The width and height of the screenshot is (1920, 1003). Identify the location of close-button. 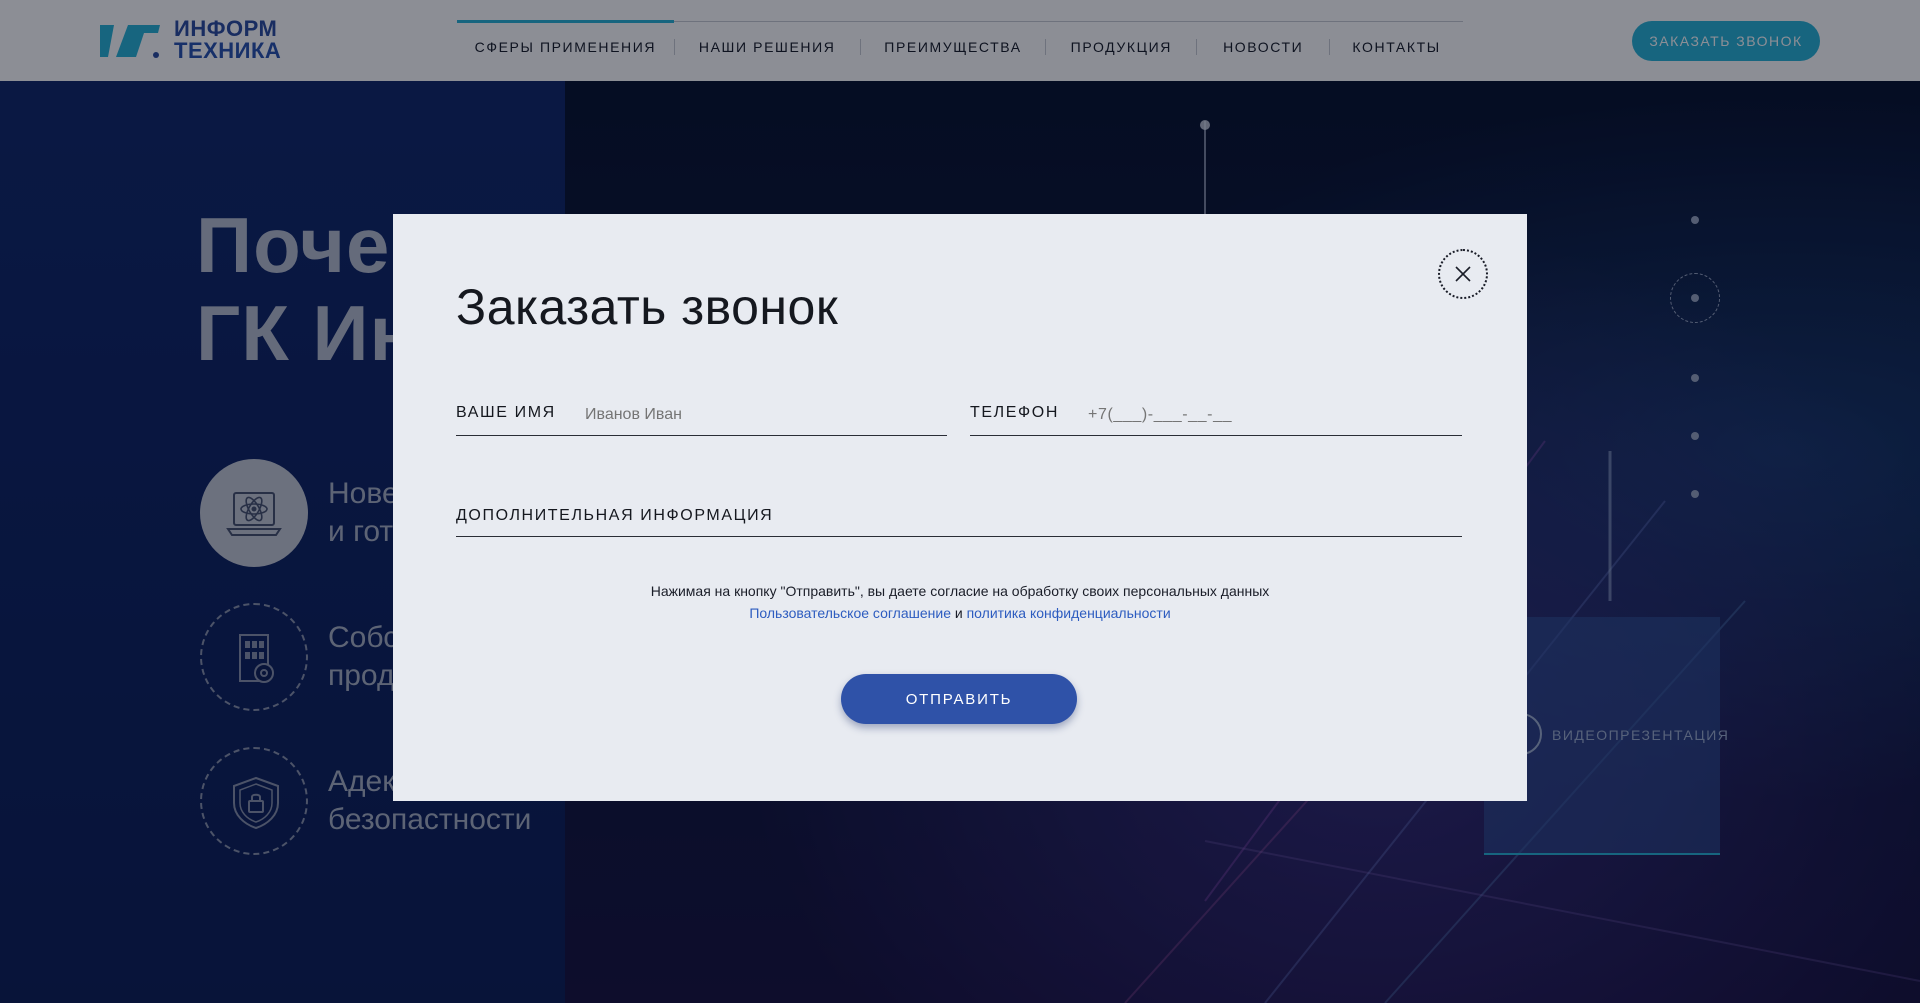
(1463, 274).